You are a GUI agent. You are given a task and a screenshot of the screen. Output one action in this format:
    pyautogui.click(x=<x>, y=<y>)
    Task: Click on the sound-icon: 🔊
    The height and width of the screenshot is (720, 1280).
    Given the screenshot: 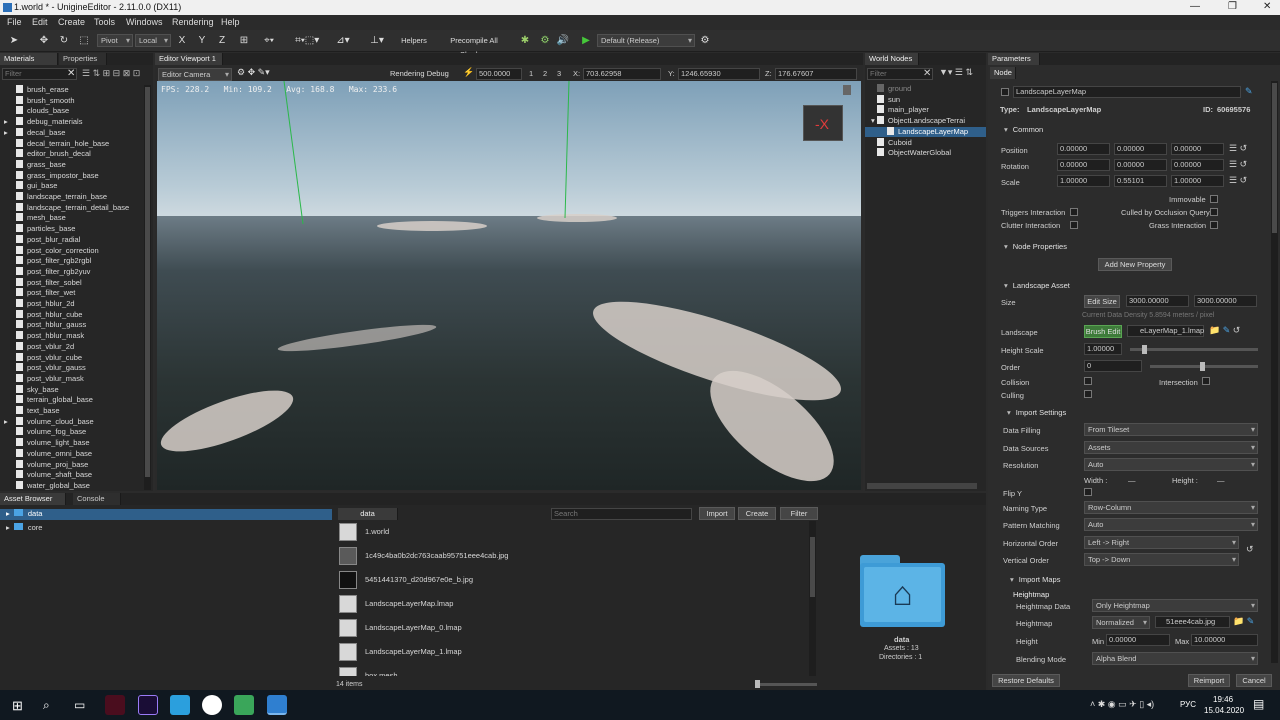 What is the action you would take?
    pyautogui.click(x=563, y=41)
    